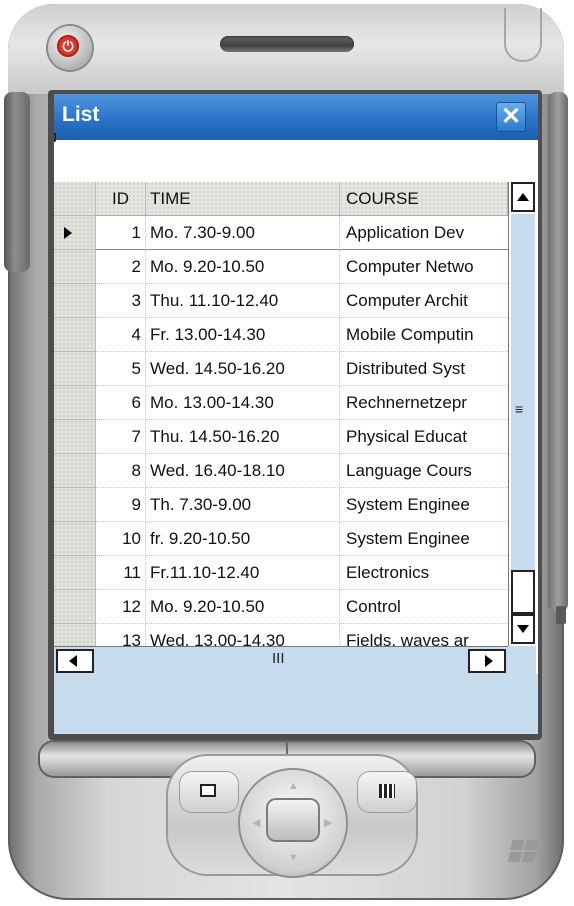 The height and width of the screenshot is (906, 574). I want to click on stylus-slot, so click(523, 35).